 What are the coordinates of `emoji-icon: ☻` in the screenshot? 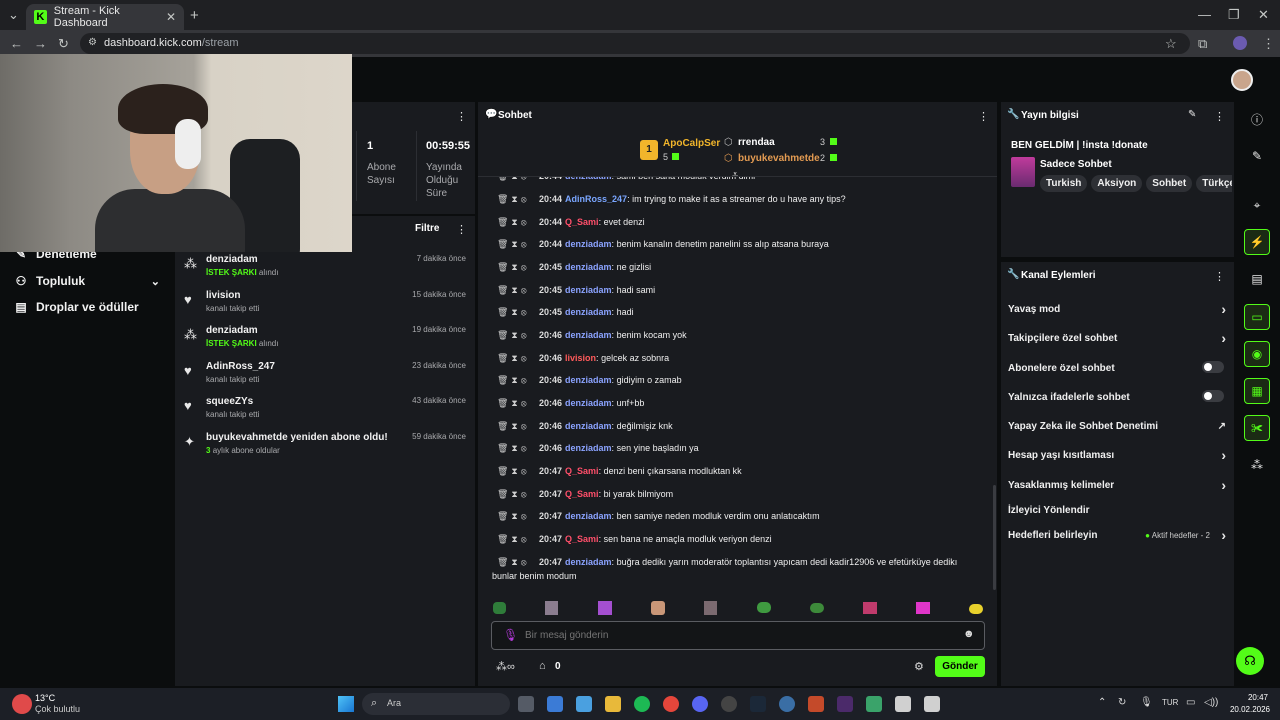 It's located at (969, 634).